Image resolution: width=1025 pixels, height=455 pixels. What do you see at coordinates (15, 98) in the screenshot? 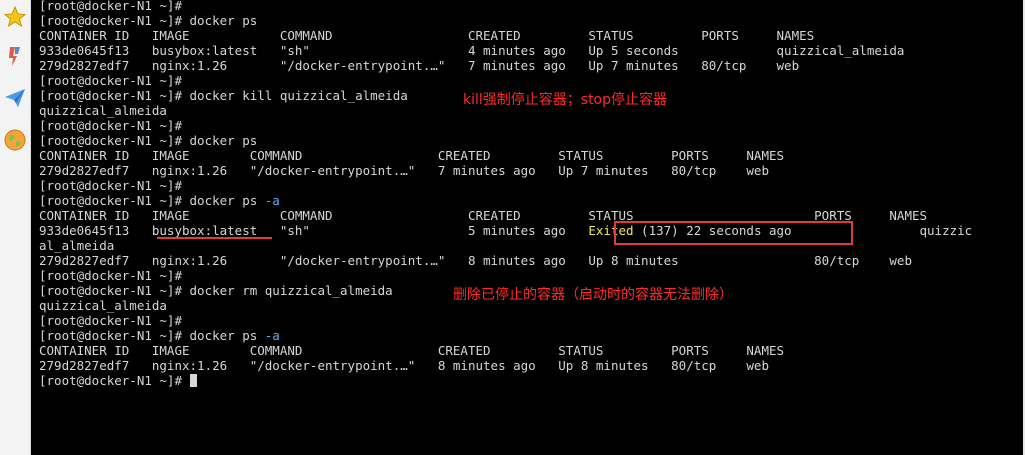
I see `paper-plane-icon` at bounding box center [15, 98].